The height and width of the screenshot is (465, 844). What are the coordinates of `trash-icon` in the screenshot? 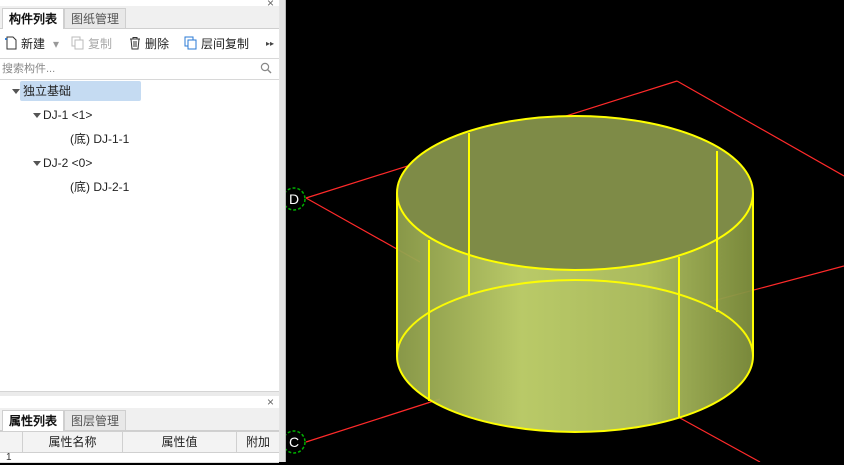 It's located at (135, 43).